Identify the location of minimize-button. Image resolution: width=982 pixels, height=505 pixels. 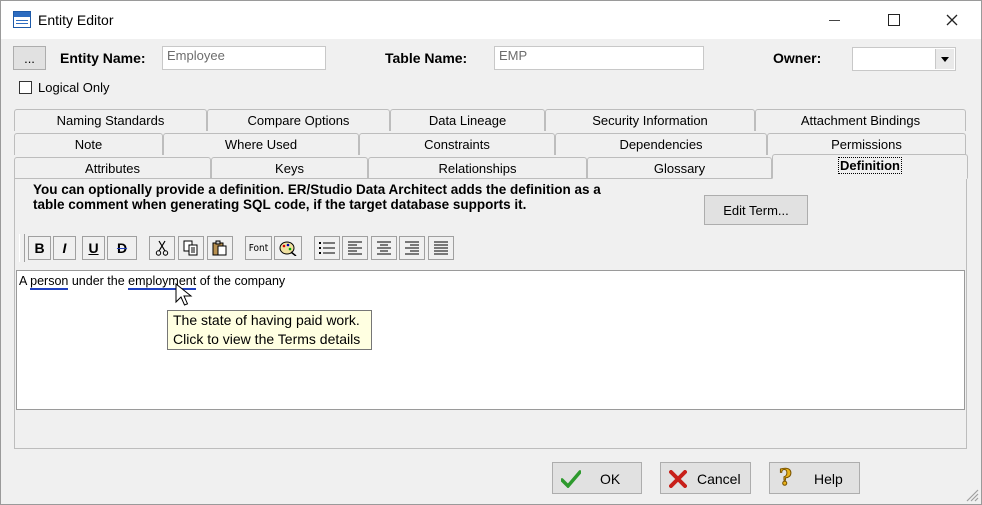
(834, 20).